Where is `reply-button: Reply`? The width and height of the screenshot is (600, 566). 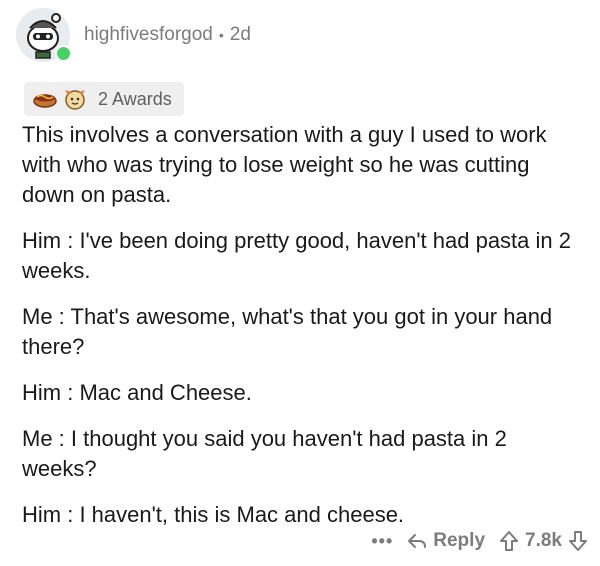 reply-button: Reply is located at coordinates (446, 541).